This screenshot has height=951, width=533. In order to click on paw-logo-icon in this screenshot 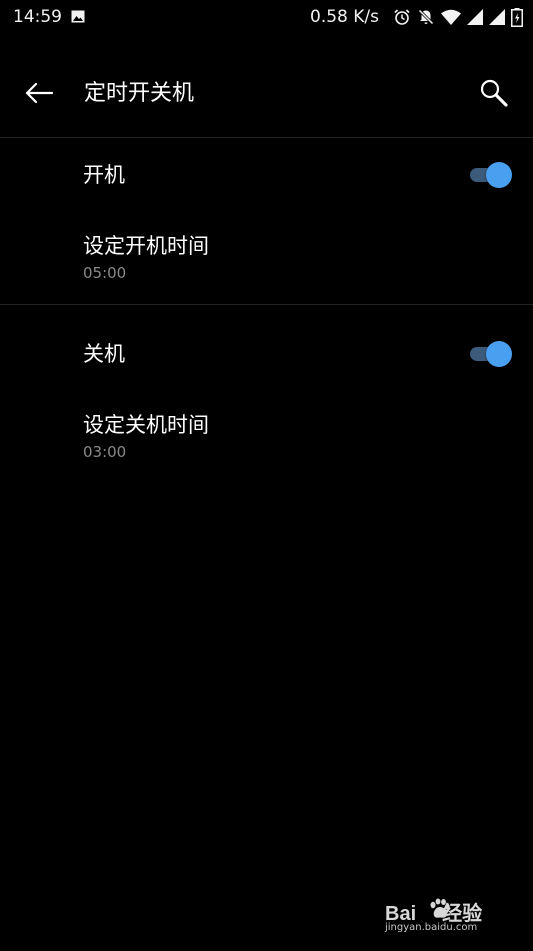, I will do `click(440, 908)`.